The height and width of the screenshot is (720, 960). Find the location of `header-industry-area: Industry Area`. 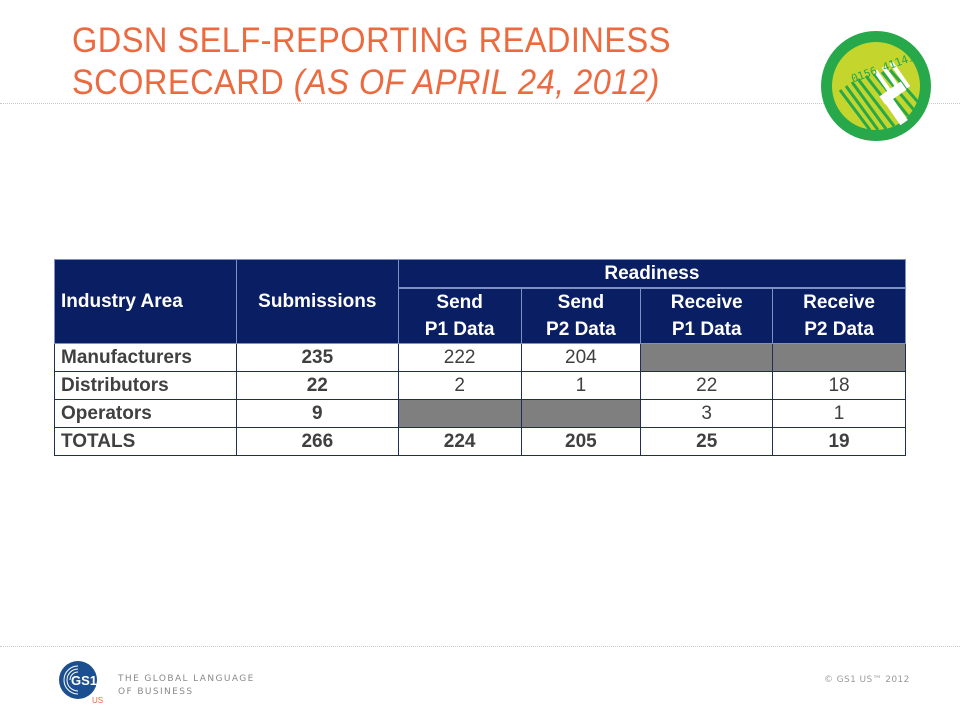

header-industry-area: Industry Area is located at coordinates (145, 301).